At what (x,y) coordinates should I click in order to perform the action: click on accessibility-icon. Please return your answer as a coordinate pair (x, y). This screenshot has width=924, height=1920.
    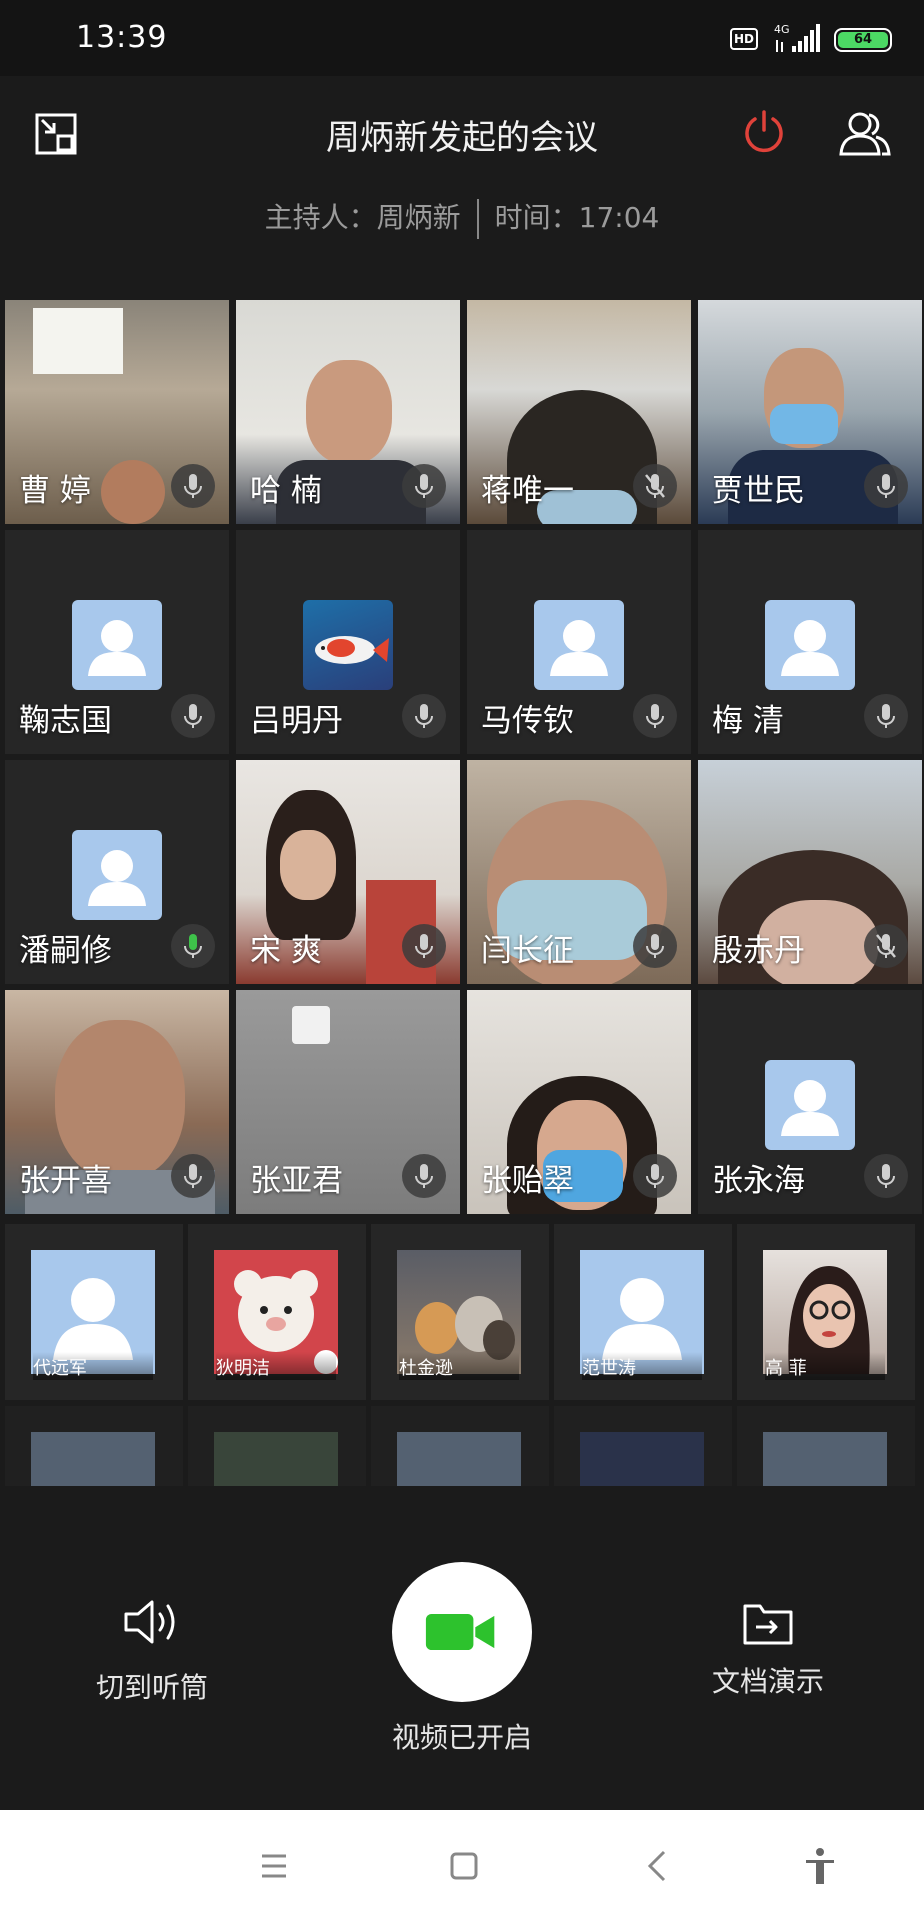
    Looking at the image, I should click on (820, 1866).